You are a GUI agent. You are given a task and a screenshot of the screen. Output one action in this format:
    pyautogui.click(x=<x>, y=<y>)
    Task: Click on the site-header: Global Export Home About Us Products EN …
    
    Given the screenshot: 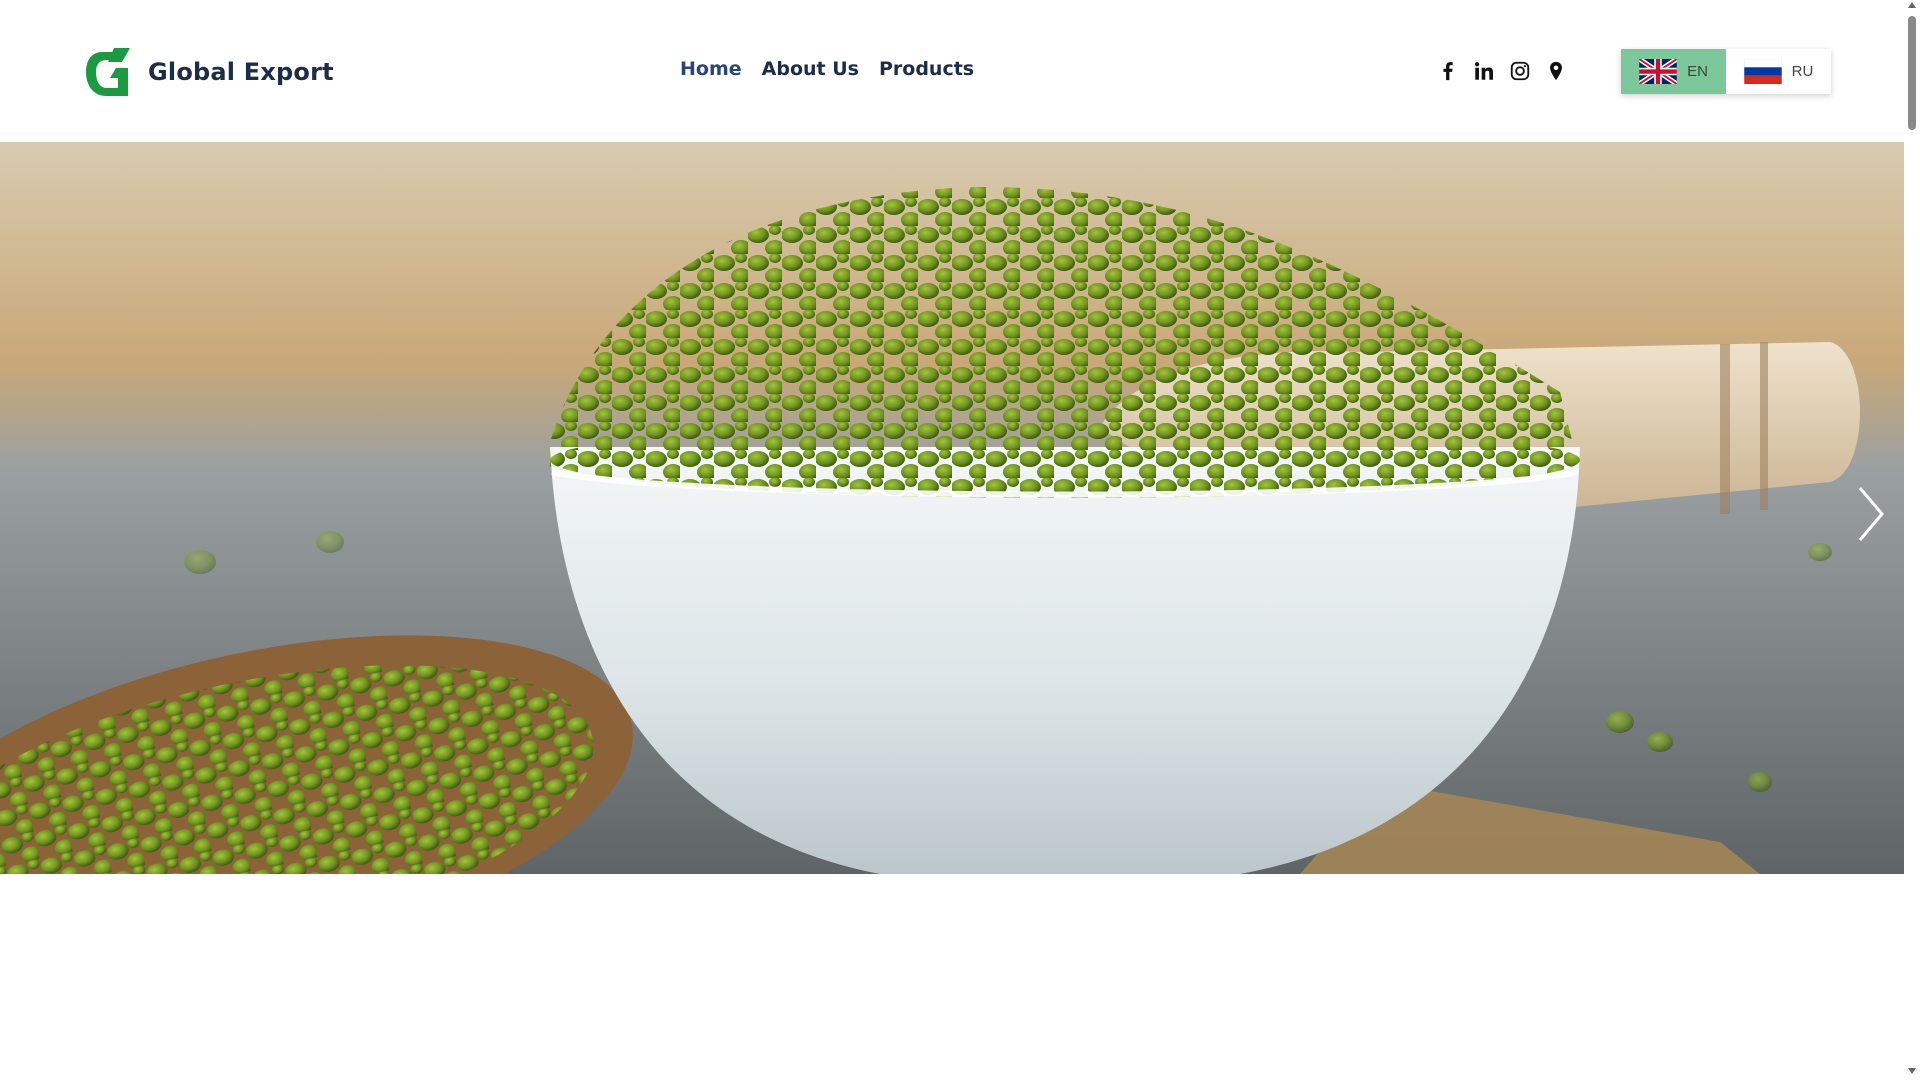 What is the action you would take?
    pyautogui.click(x=952, y=71)
    